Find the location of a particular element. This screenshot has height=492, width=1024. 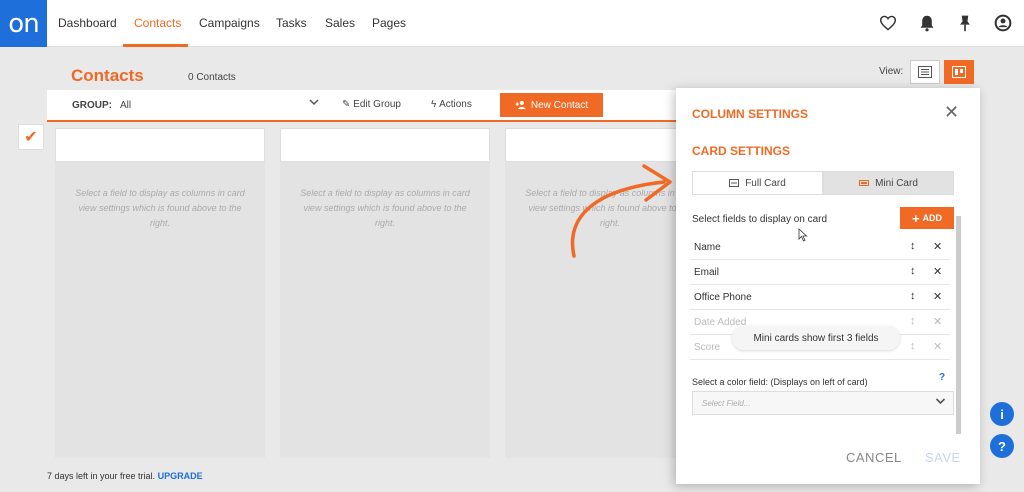

nav-sales: Sales is located at coordinates (340, 23).